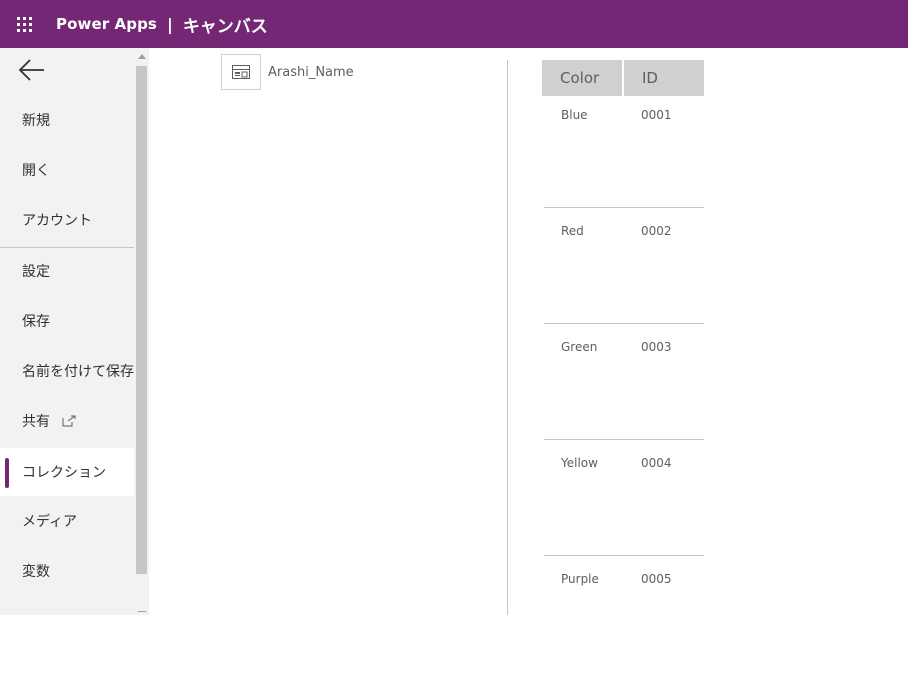  What do you see at coordinates (78, 372) in the screenshot?
I see `sidebar-item-label: 名前を付けて保存` at bounding box center [78, 372].